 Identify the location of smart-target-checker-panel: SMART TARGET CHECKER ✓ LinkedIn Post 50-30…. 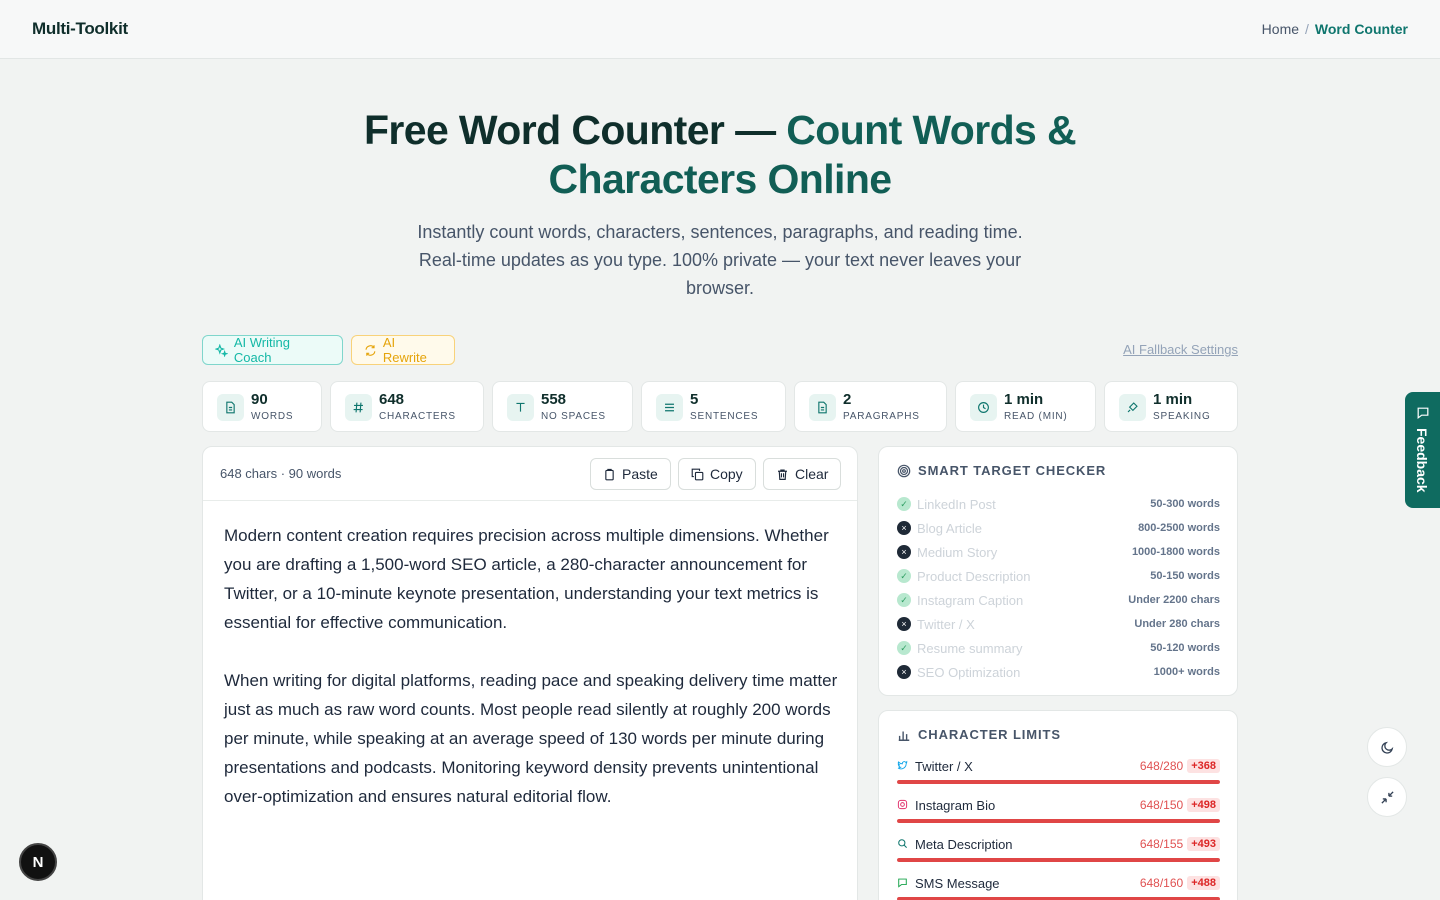
(1058, 571).